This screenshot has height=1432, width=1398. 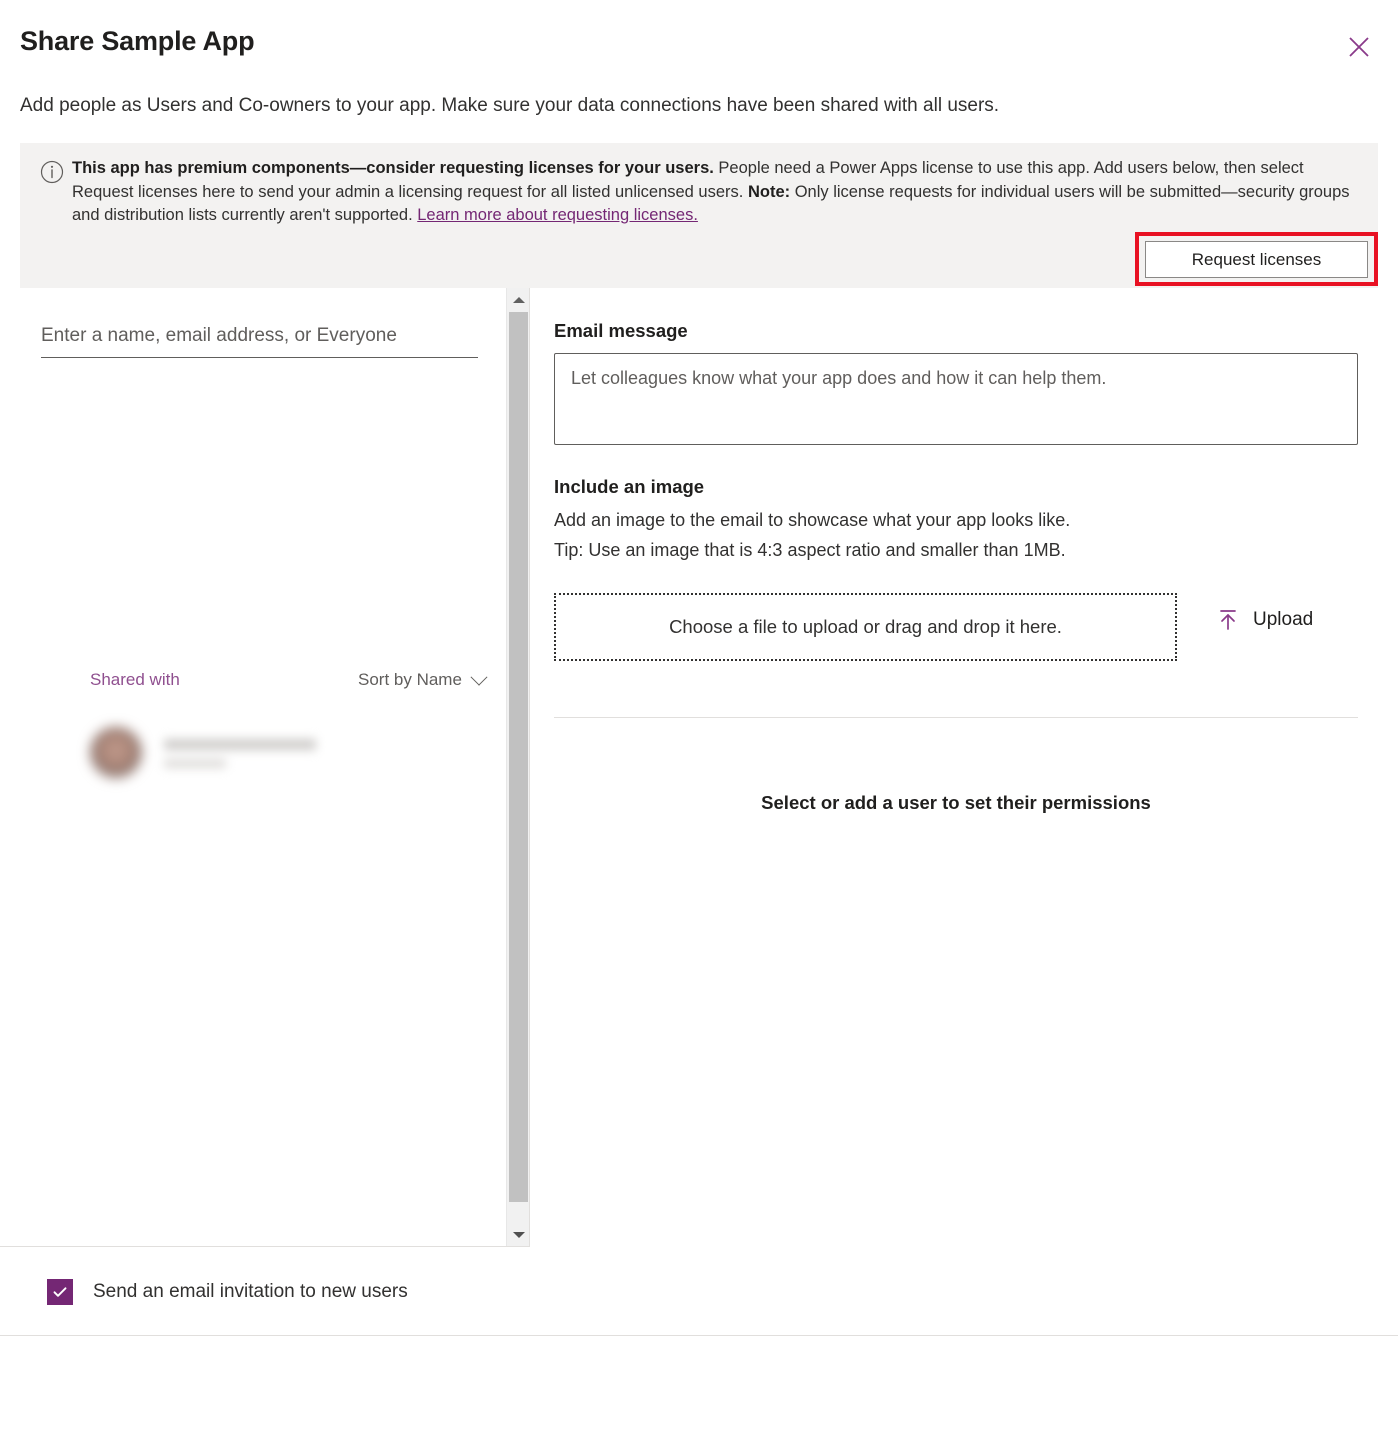 I want to click on list-item, so click(x=240, y=753).